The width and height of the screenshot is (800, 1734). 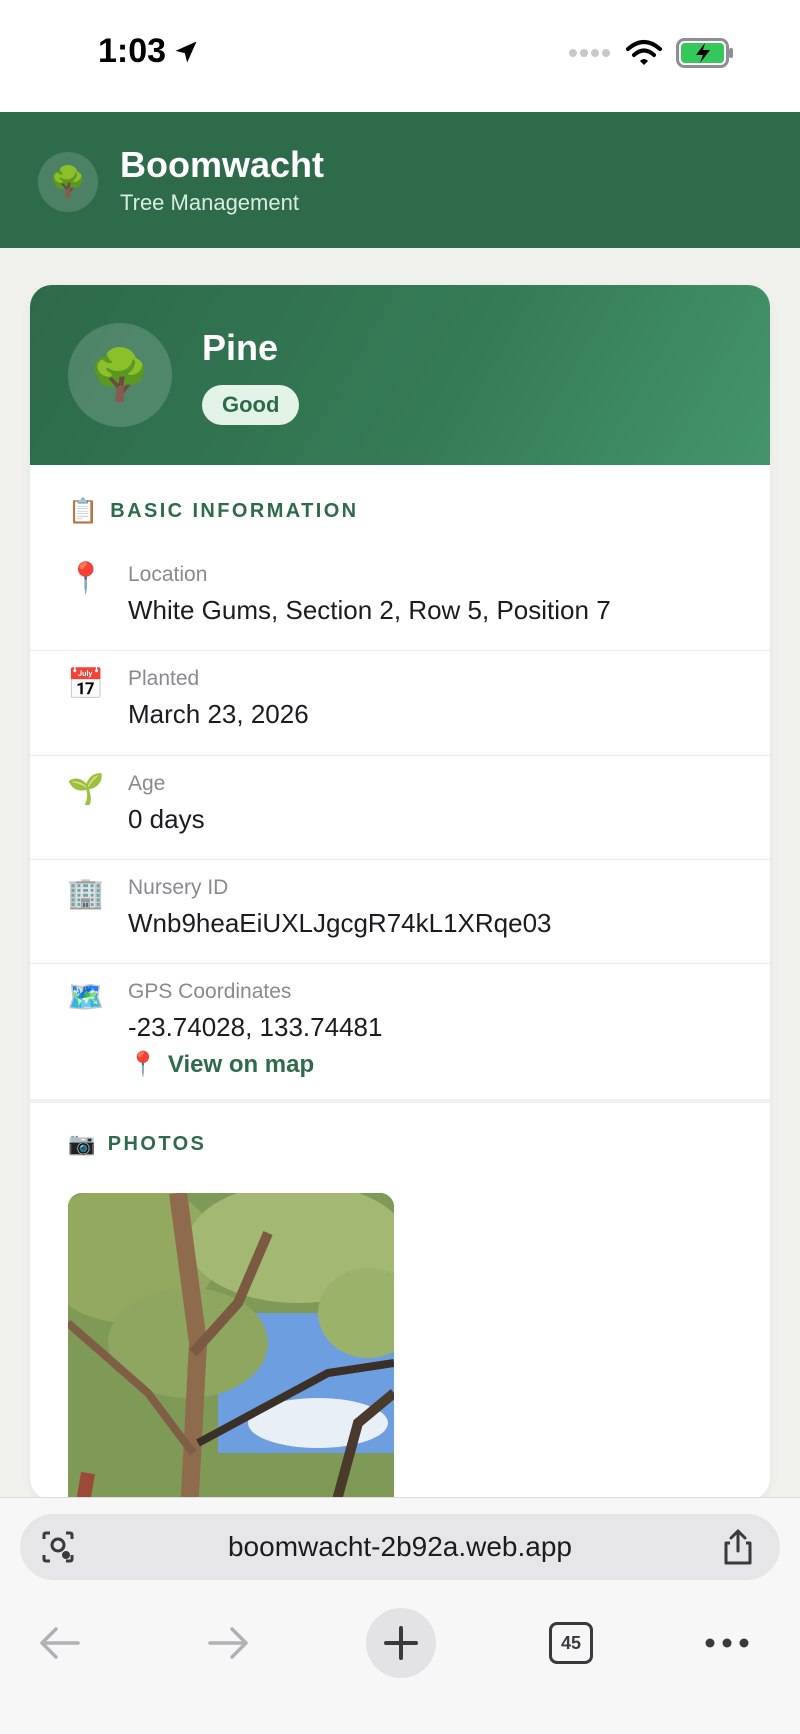 I want to click on basic-info-heading: 📋 BASIC INFORMATION, so click(x=213, y=511).